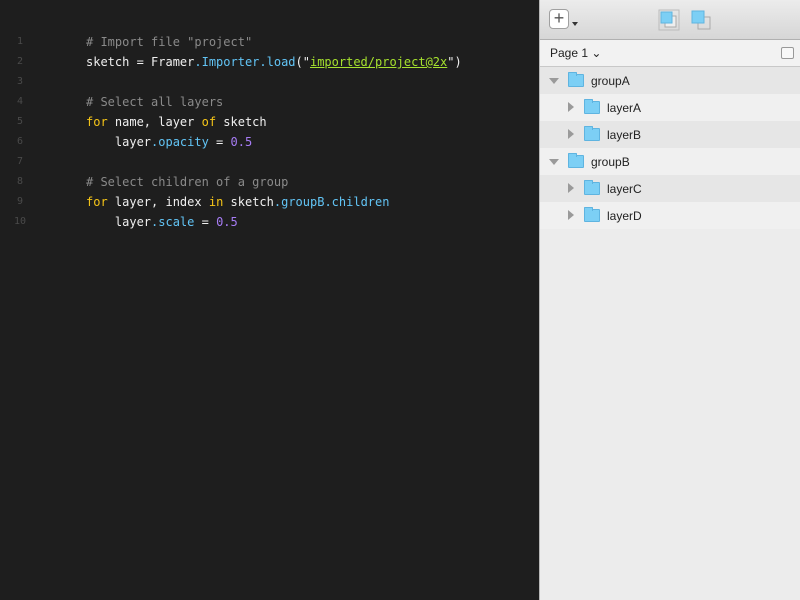  Describe the element at coordinates (624, 189) in the screenshot. I see `layer-name: layerC` at that location.